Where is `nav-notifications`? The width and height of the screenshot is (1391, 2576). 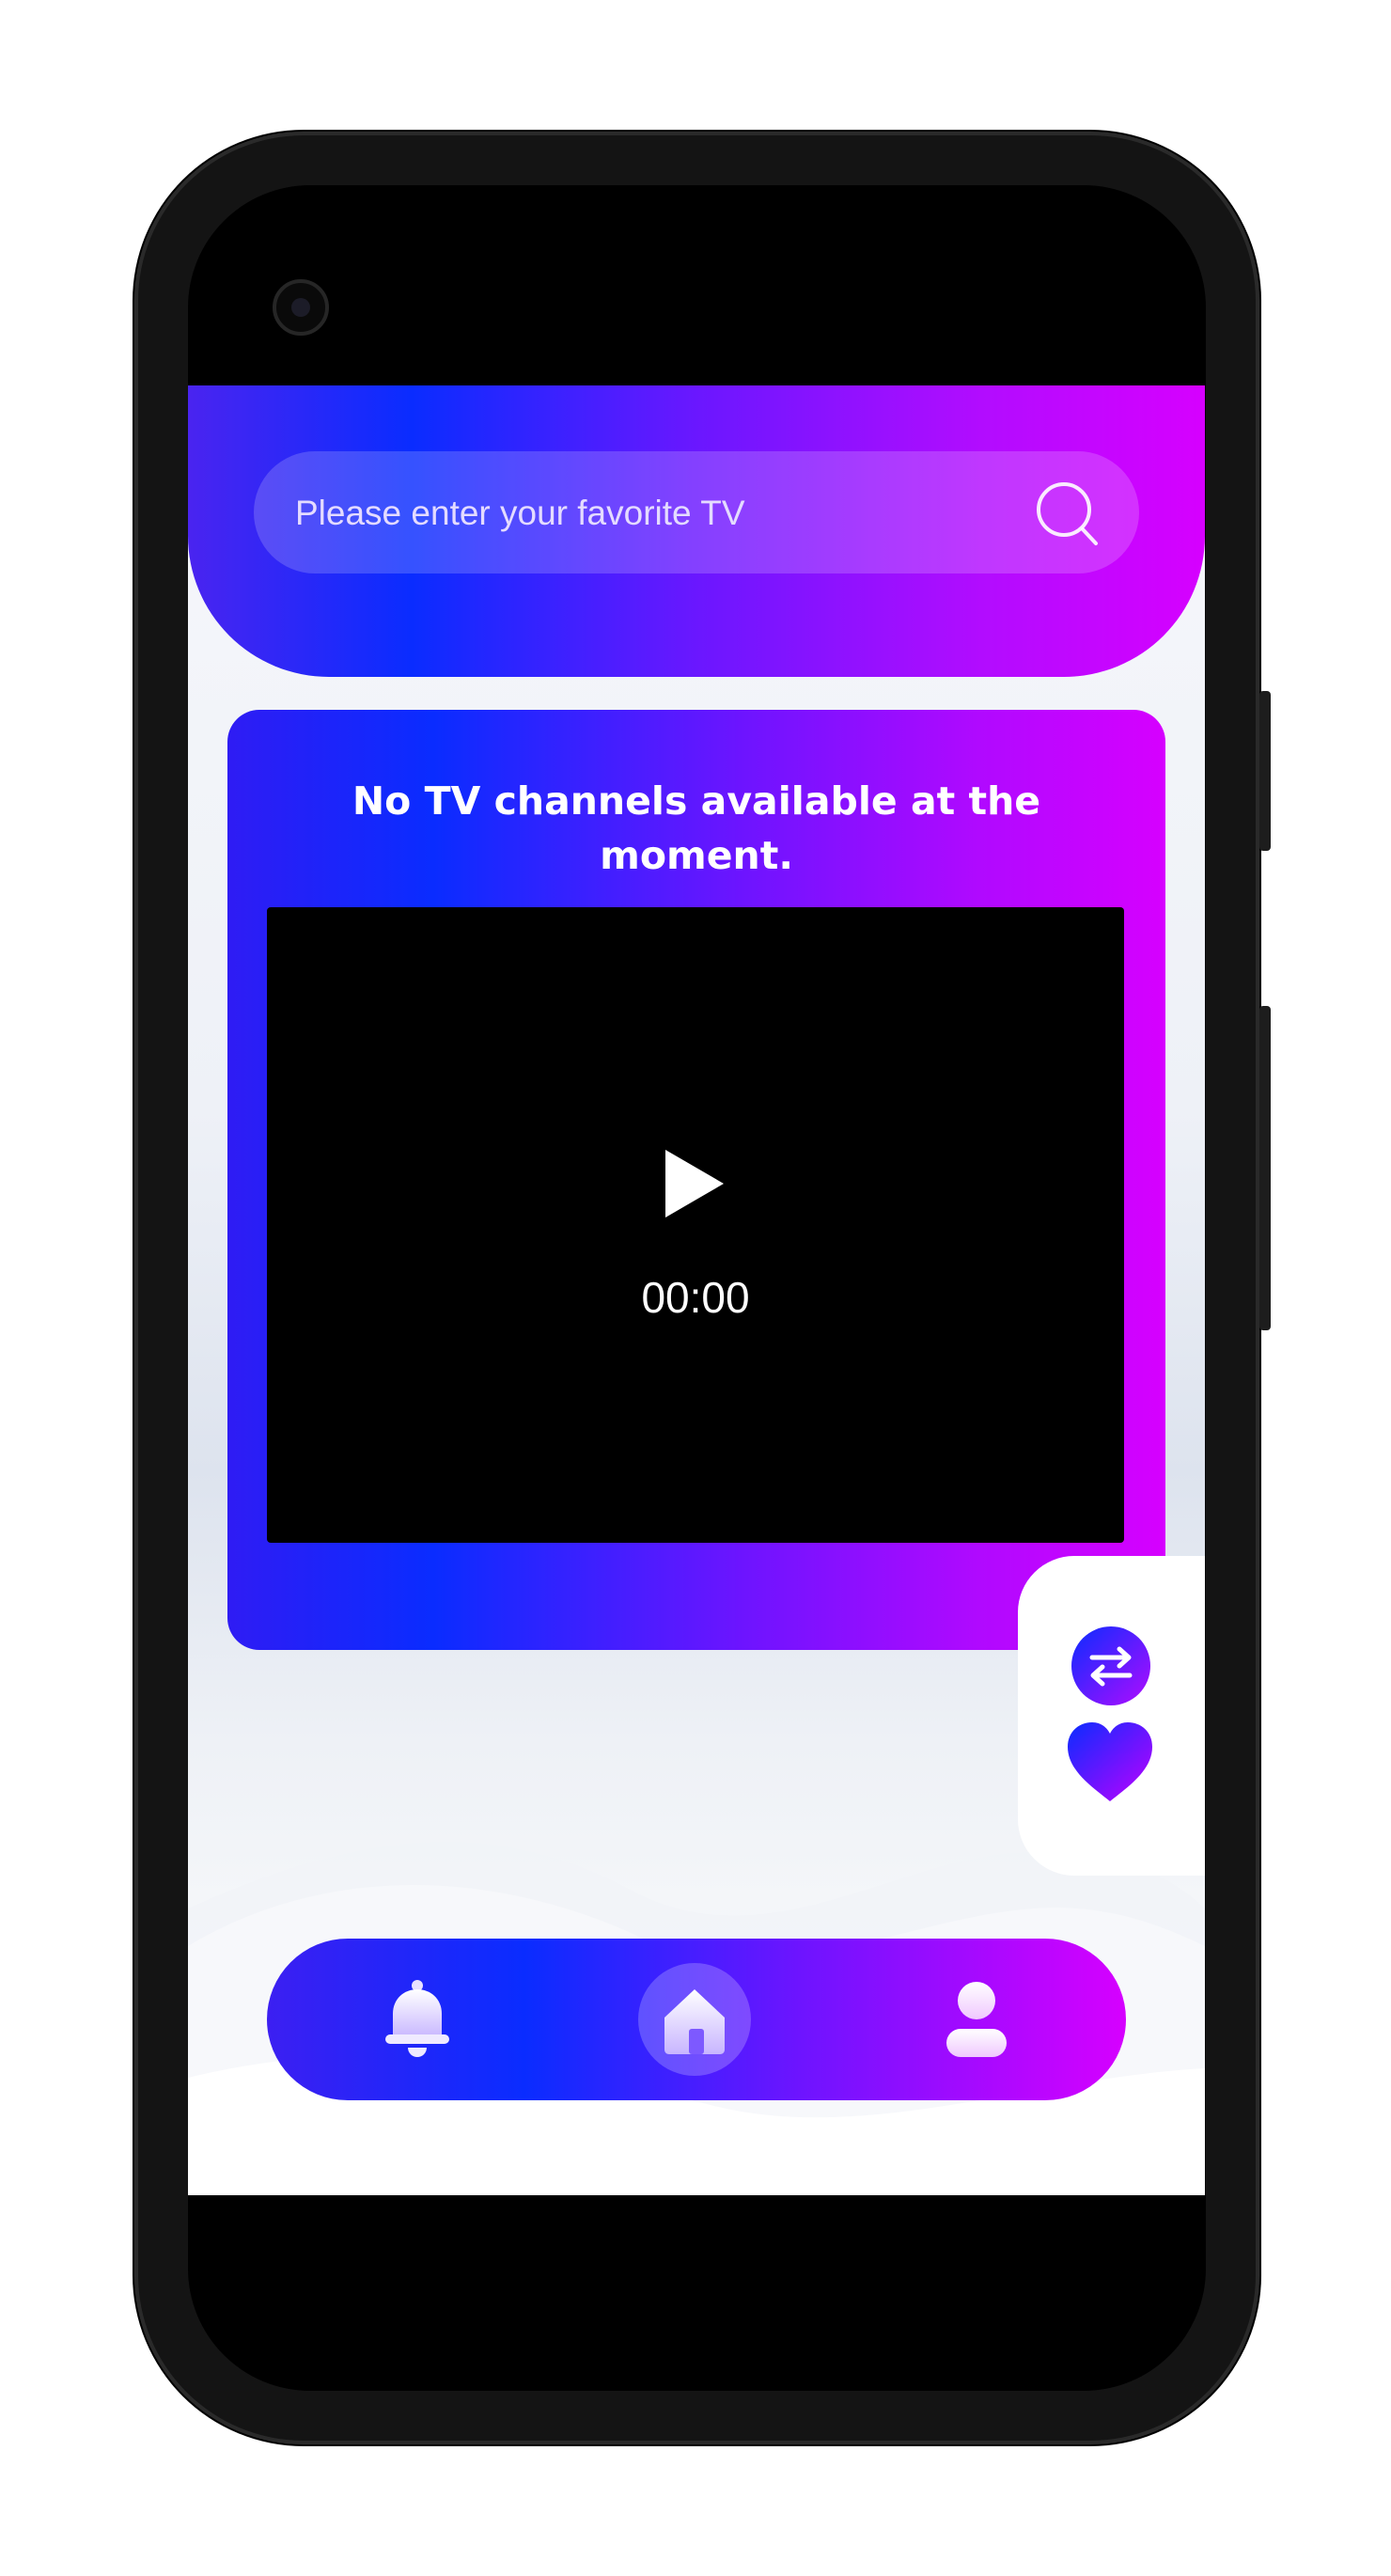
nav-notifications is located at coordinates (417, 2019).